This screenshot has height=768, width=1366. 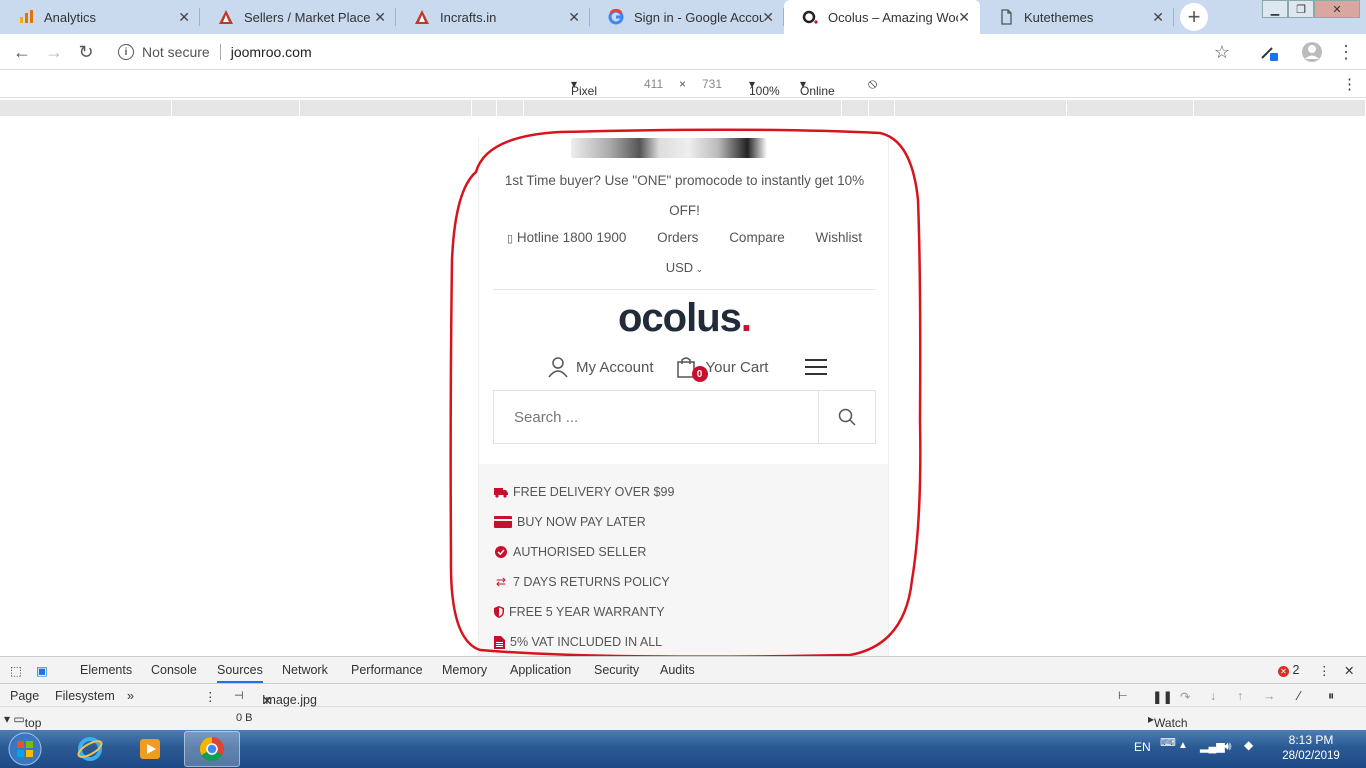 What do you see at coordinates (22, 721) in the screenshot?
I see `tree-top-item: ▾ ▭ top` at bounding box center [22, 721].